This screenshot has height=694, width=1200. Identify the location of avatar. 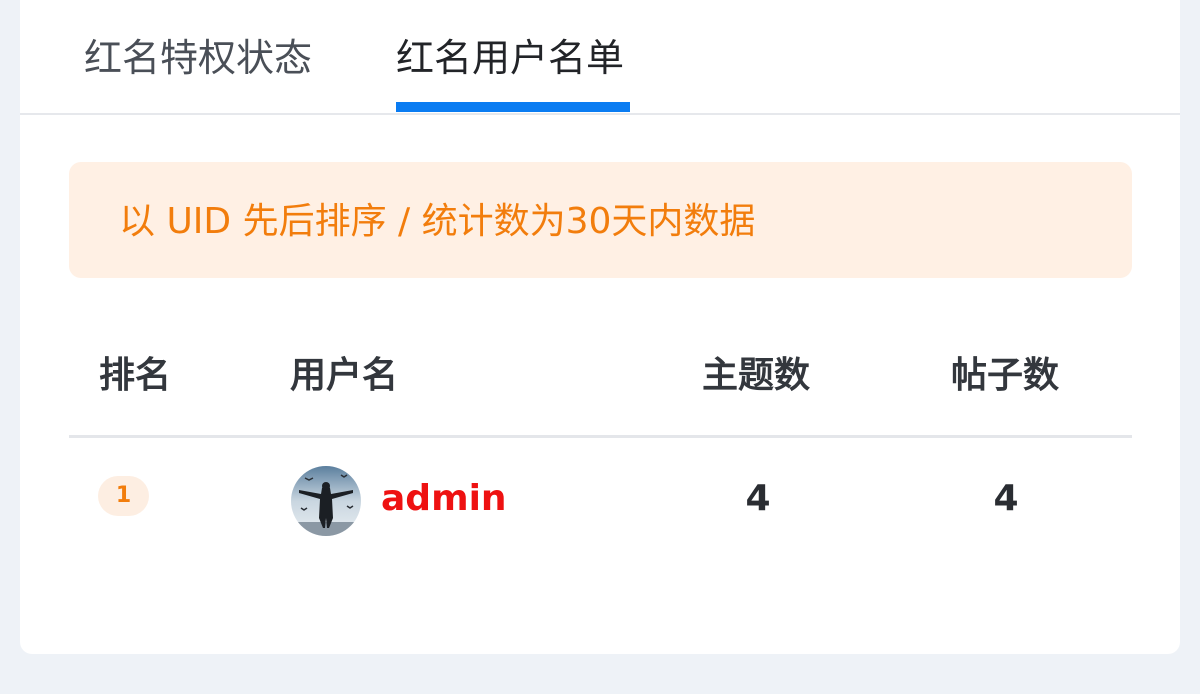
(326, 501).